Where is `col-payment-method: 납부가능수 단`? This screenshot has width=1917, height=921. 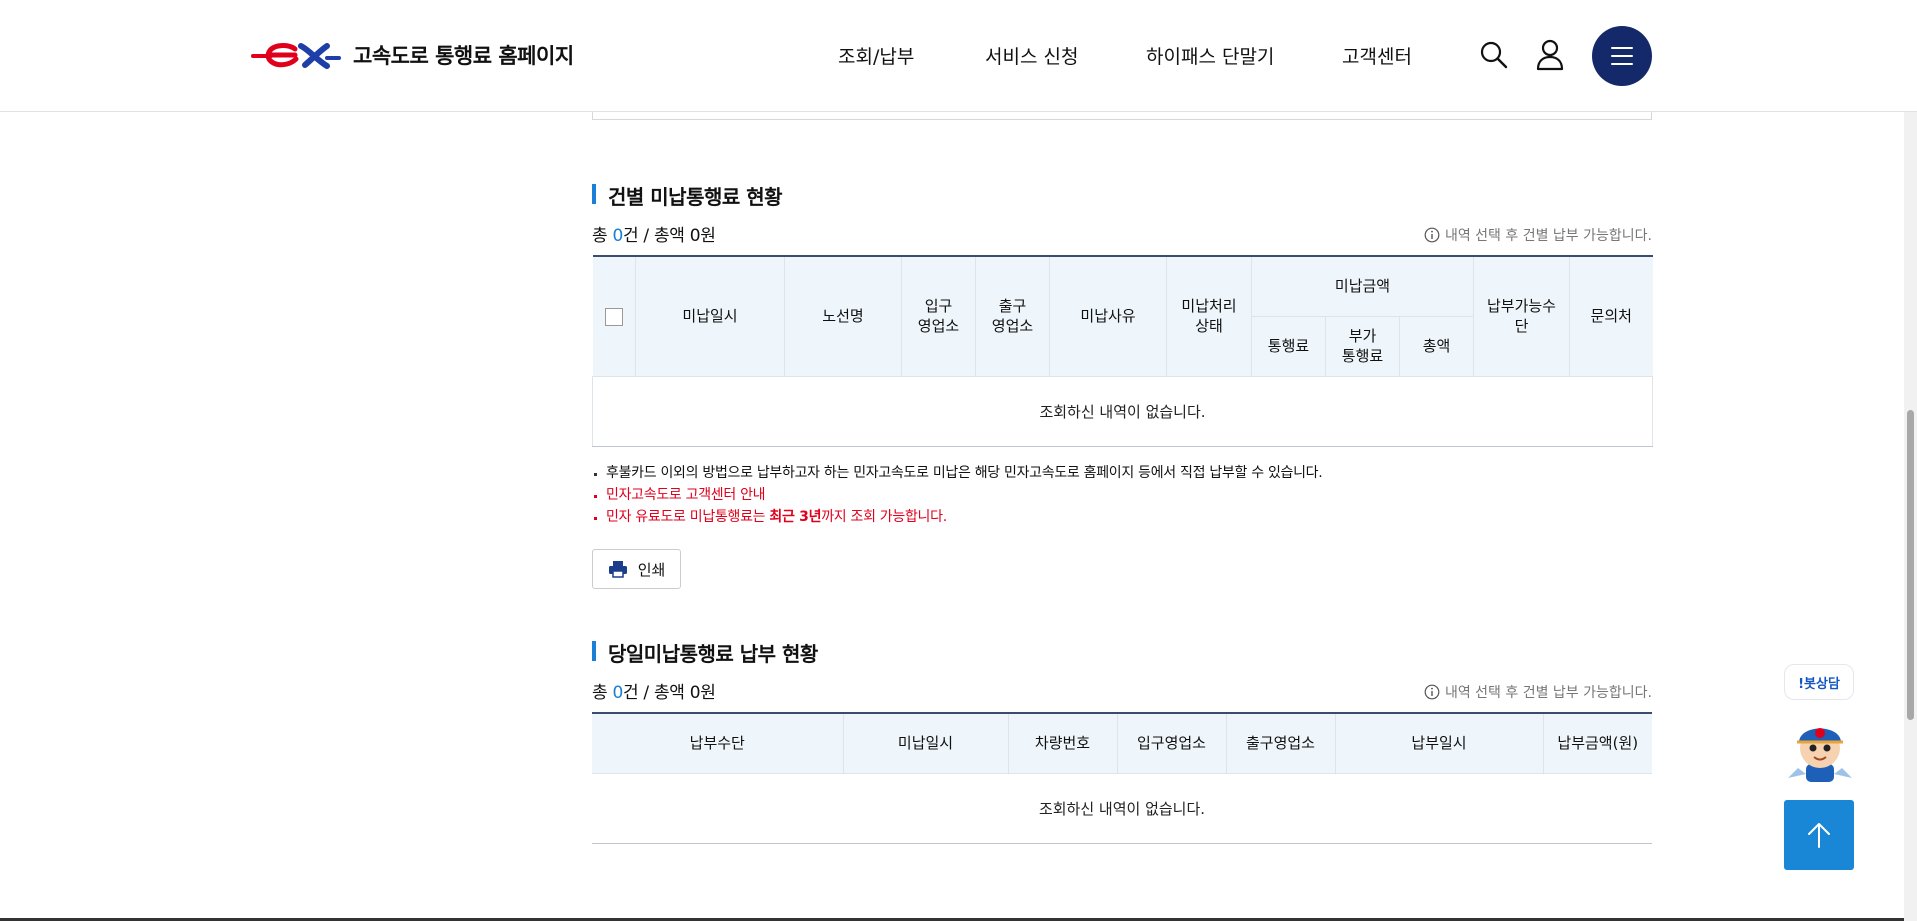 col-payment-method: 납부가능수 단 is located at coordinates (1521, 316).